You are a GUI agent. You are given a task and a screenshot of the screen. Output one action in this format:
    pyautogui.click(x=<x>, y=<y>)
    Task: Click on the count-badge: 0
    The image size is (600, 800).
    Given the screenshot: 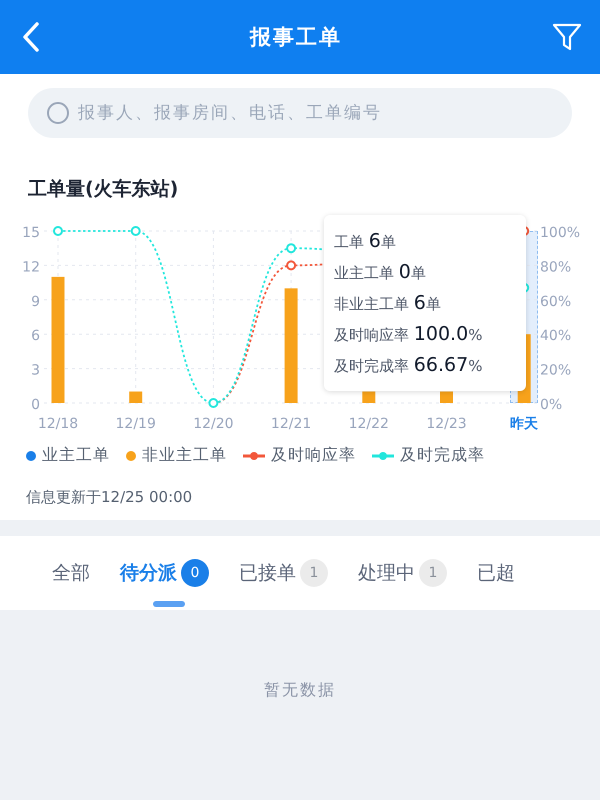 What is the action you would take?
    pyautogui.click(x=195, y=573)
    